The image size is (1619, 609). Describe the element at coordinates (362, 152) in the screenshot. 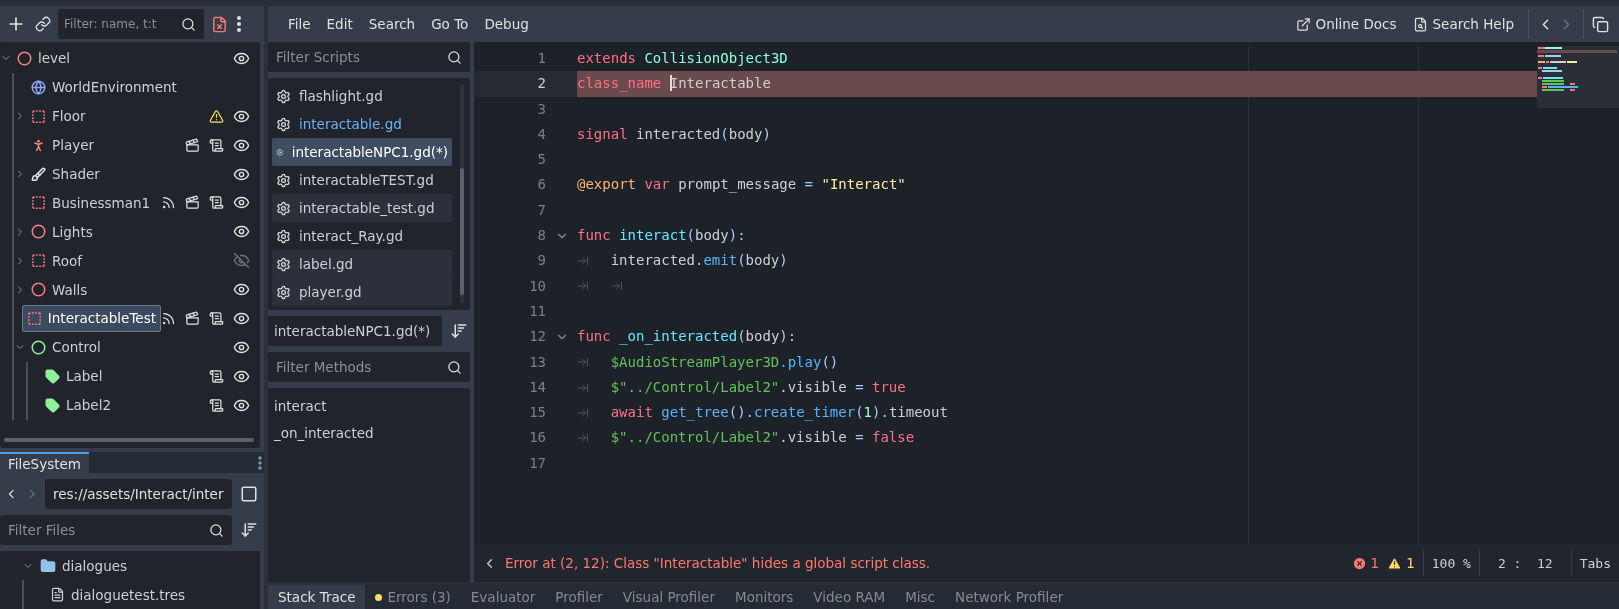

I see `script-item: interactableNPC1.gd(*)` at that location.